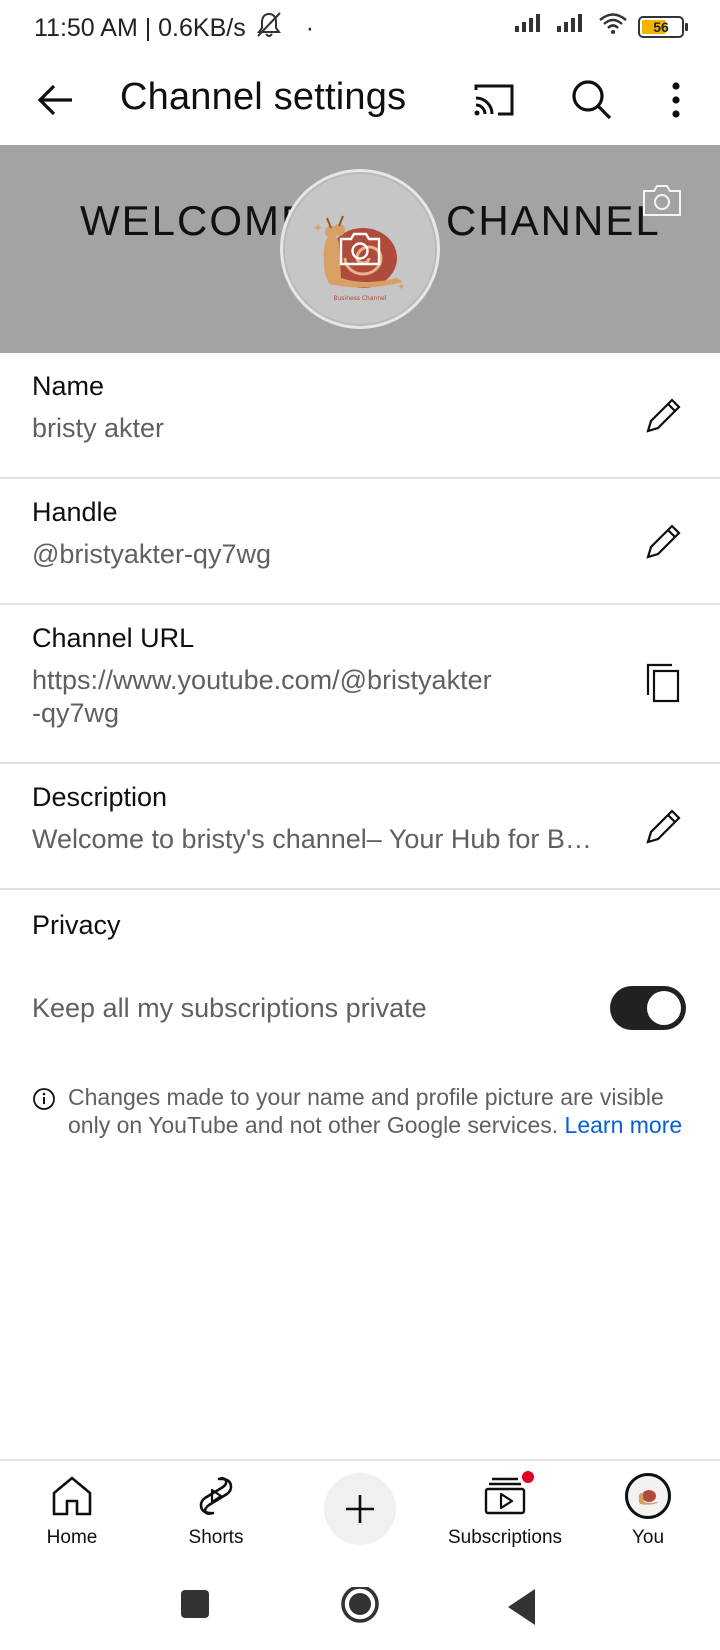  What do you see at coordinates (494, 100) in the screenshot?
I see `cast-icon` at bounding box center [494, 100].